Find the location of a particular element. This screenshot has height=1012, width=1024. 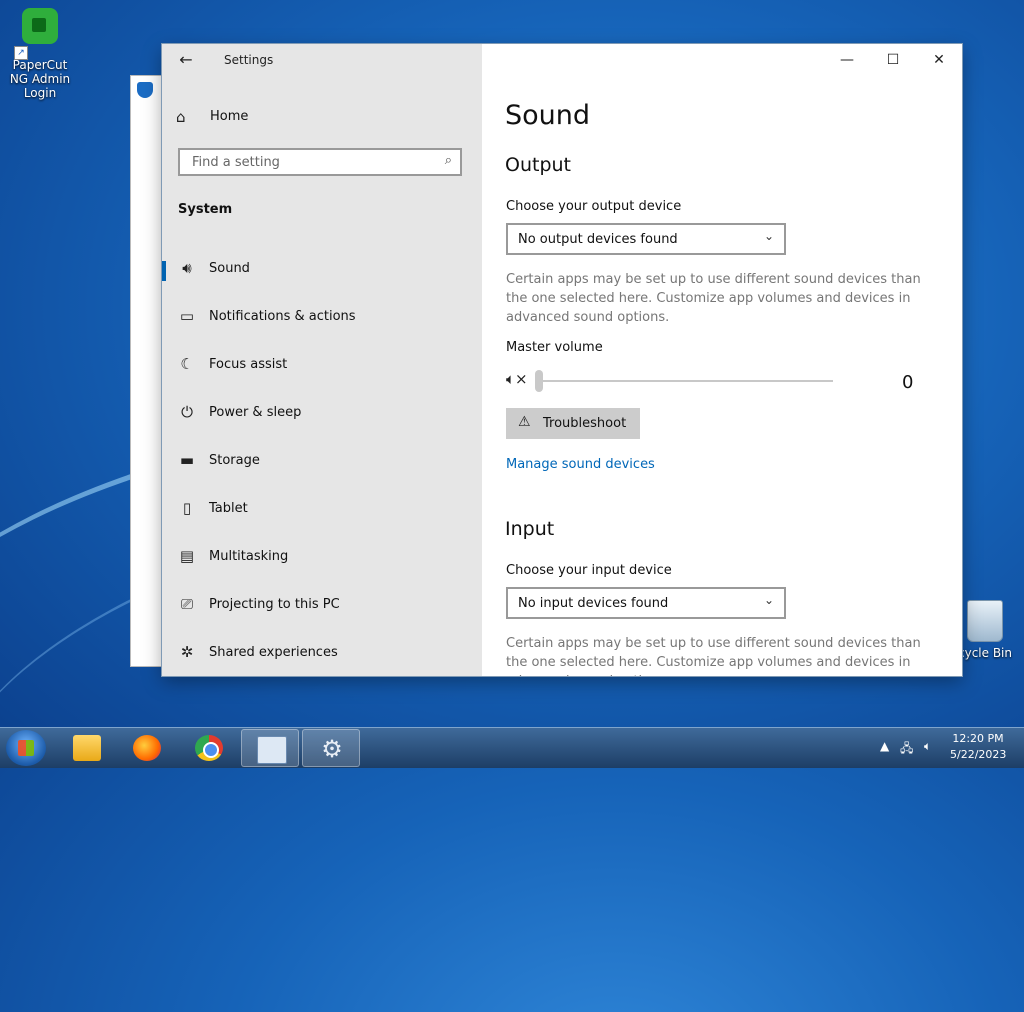

shared-icon: ✲ is located at coordinates (187, 652).